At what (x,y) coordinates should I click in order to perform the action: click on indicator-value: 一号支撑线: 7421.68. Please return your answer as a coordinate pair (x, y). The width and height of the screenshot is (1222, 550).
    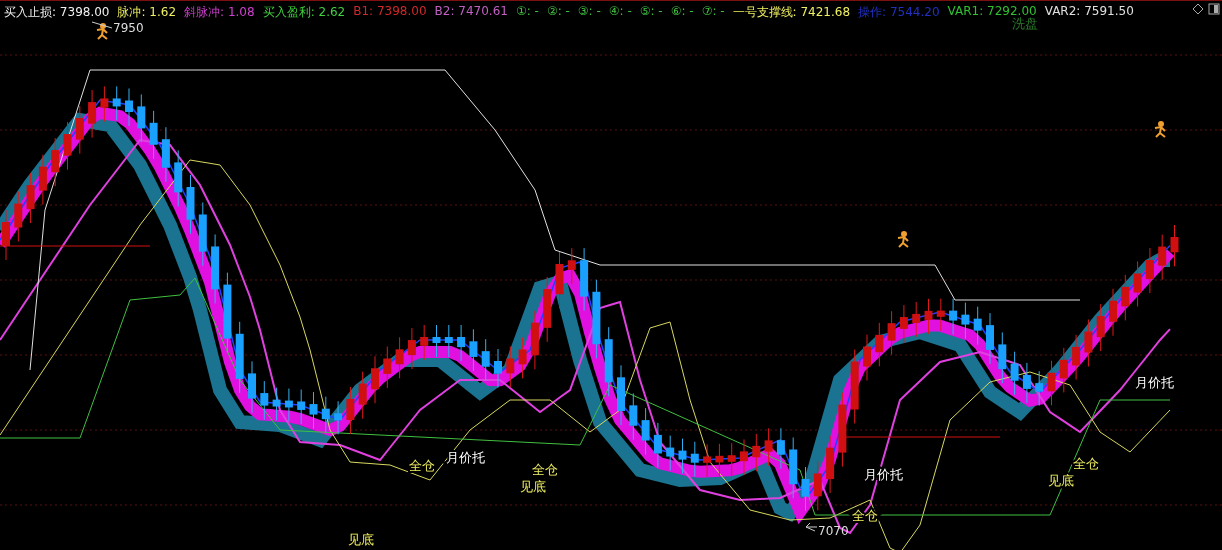
    Looking at the image, I should click on (791, 11).